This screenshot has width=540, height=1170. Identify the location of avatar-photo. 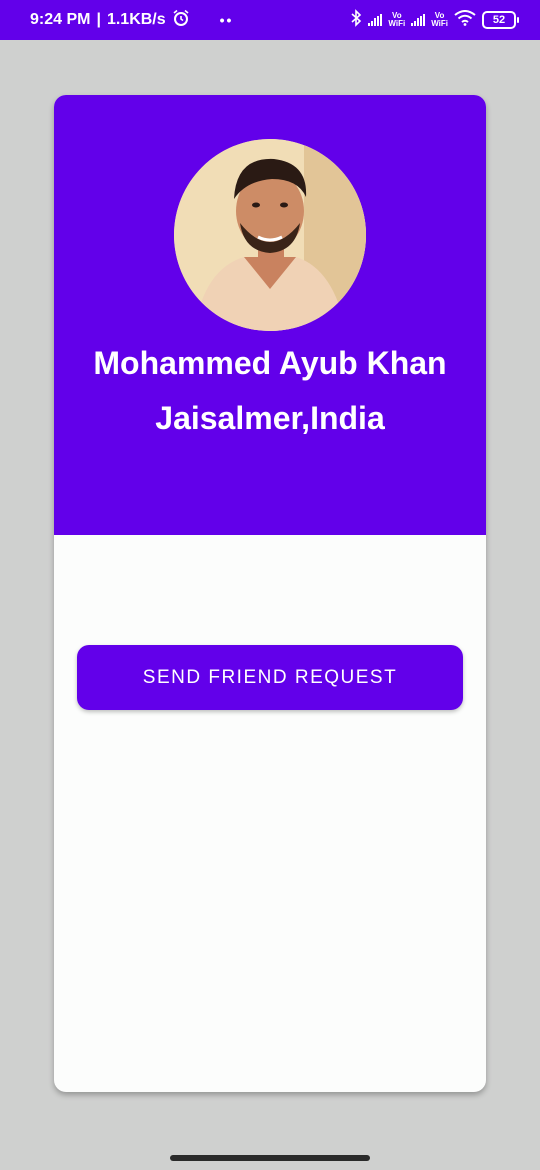
(270, 235).